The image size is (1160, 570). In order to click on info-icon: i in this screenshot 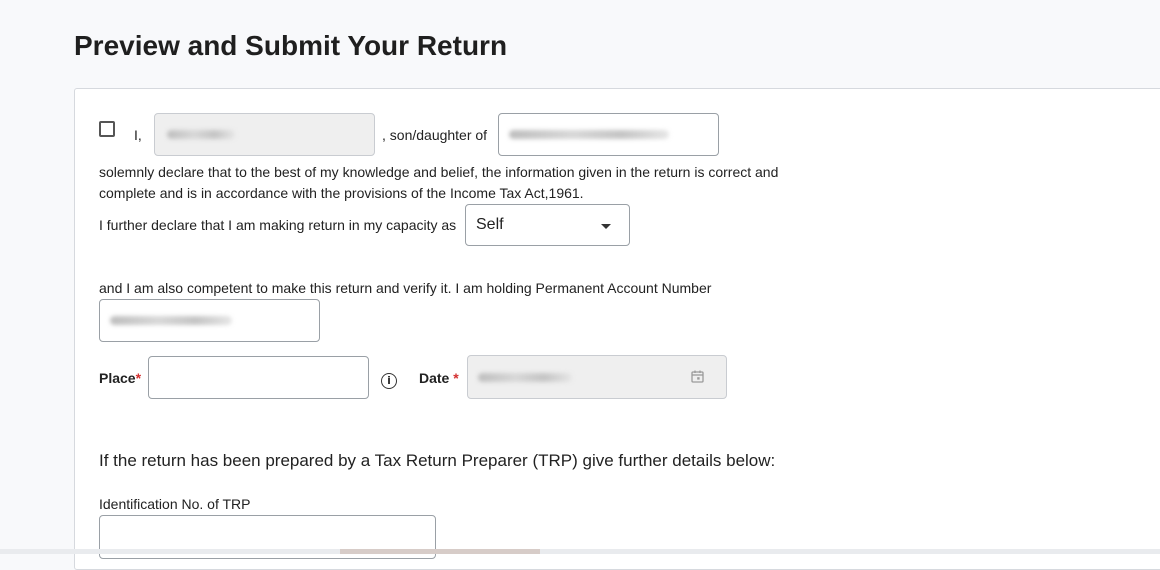, I will do `click(389, 381)`.